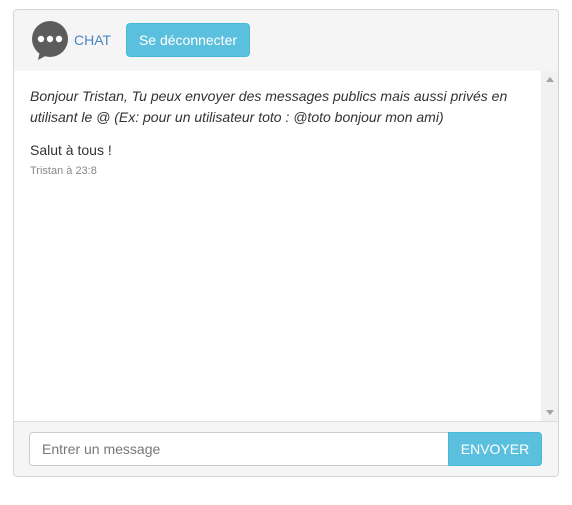 This screenshot has width=572, height=505. What do you see at coordinates (50, 40) in the screenshot?
I see `chat-bubble-icon` at bounding box center [50, 40].